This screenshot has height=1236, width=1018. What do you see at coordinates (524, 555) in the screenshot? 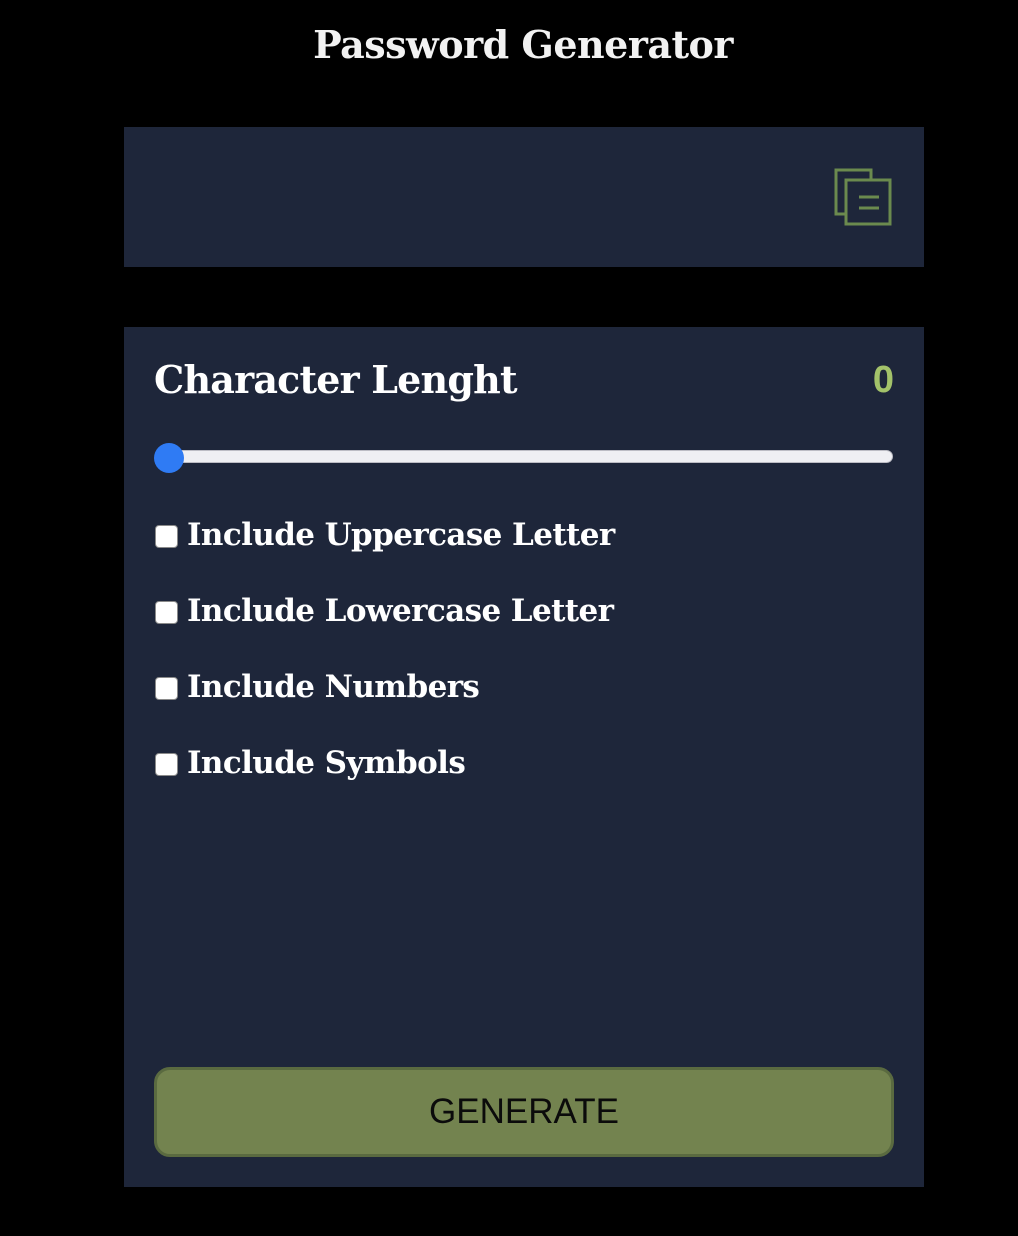
I see `option-uppercase: Include Uppercase Letter` at bounding box center [524, 555].